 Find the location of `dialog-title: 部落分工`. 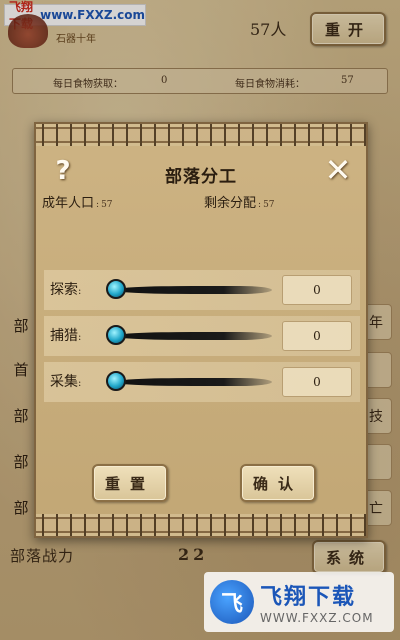

dialog-title: 部落分工 is located at coordinates (201, 177).